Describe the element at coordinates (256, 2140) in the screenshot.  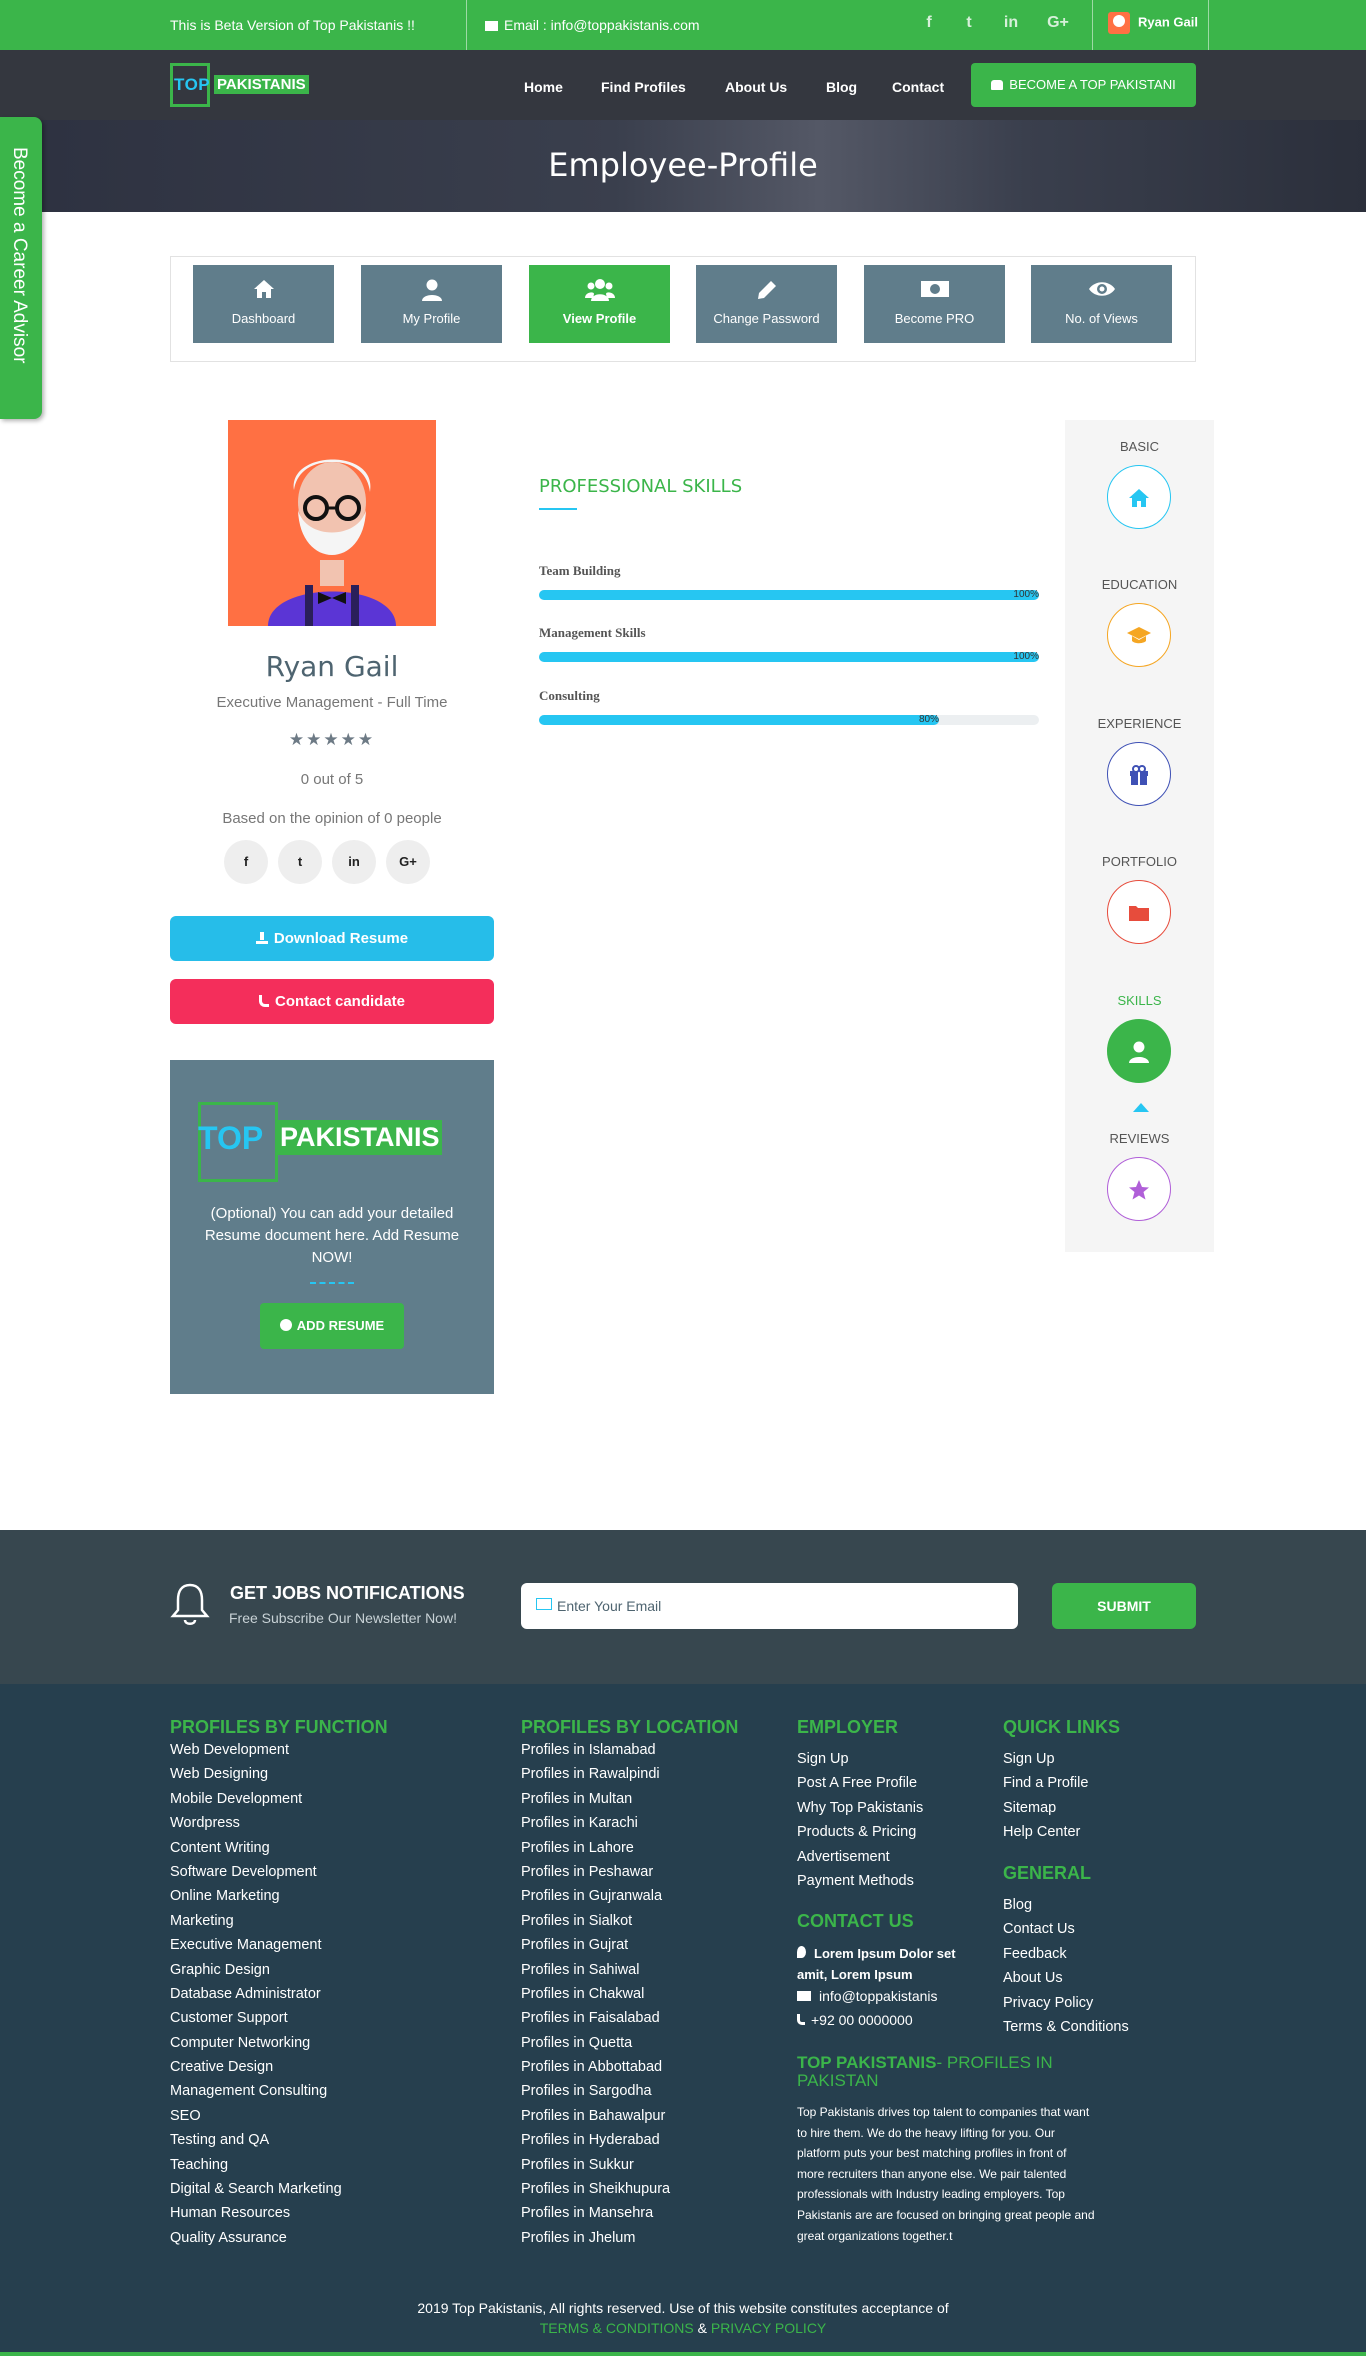
I see `function-link: Testing and QA` at that location.